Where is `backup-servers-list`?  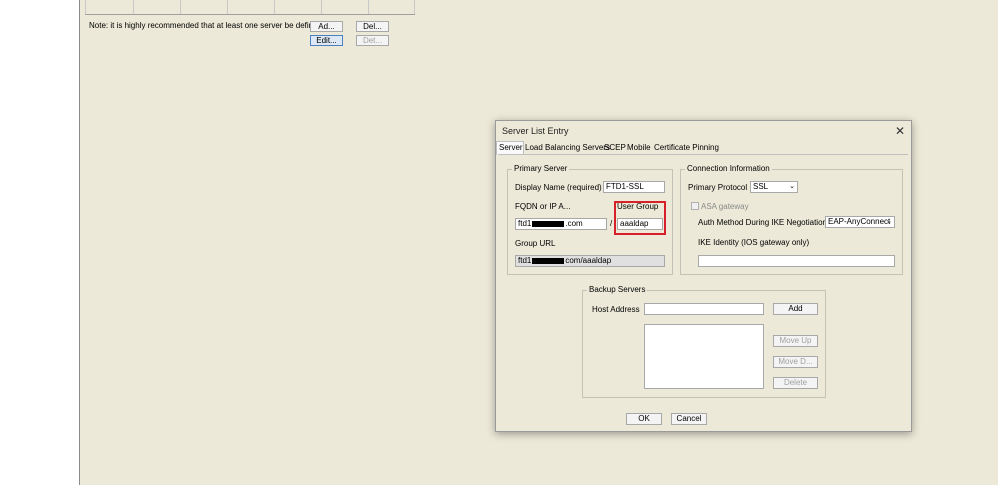 backup-servers-list is located at coordinates (704, 356).